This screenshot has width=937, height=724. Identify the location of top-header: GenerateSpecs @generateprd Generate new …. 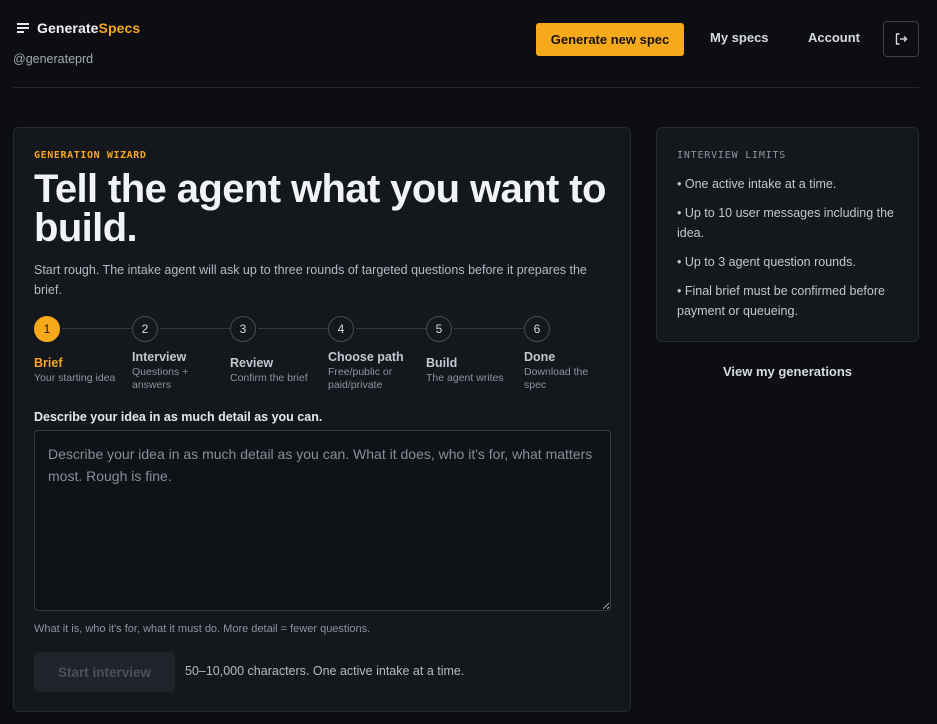
(468, 44).